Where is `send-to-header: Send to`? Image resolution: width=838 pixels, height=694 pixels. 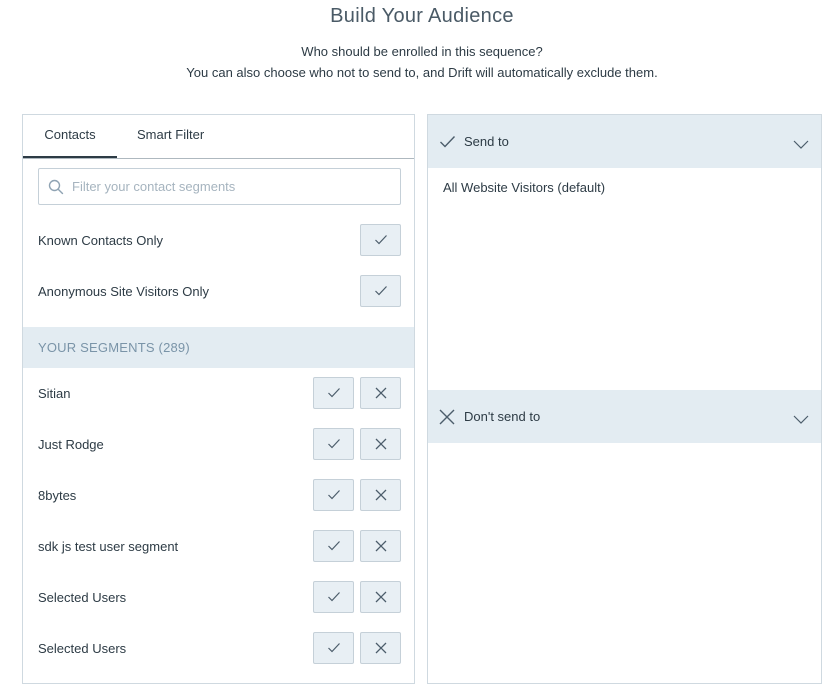
send-to-header: Send to is located at coordinates (624, 141).